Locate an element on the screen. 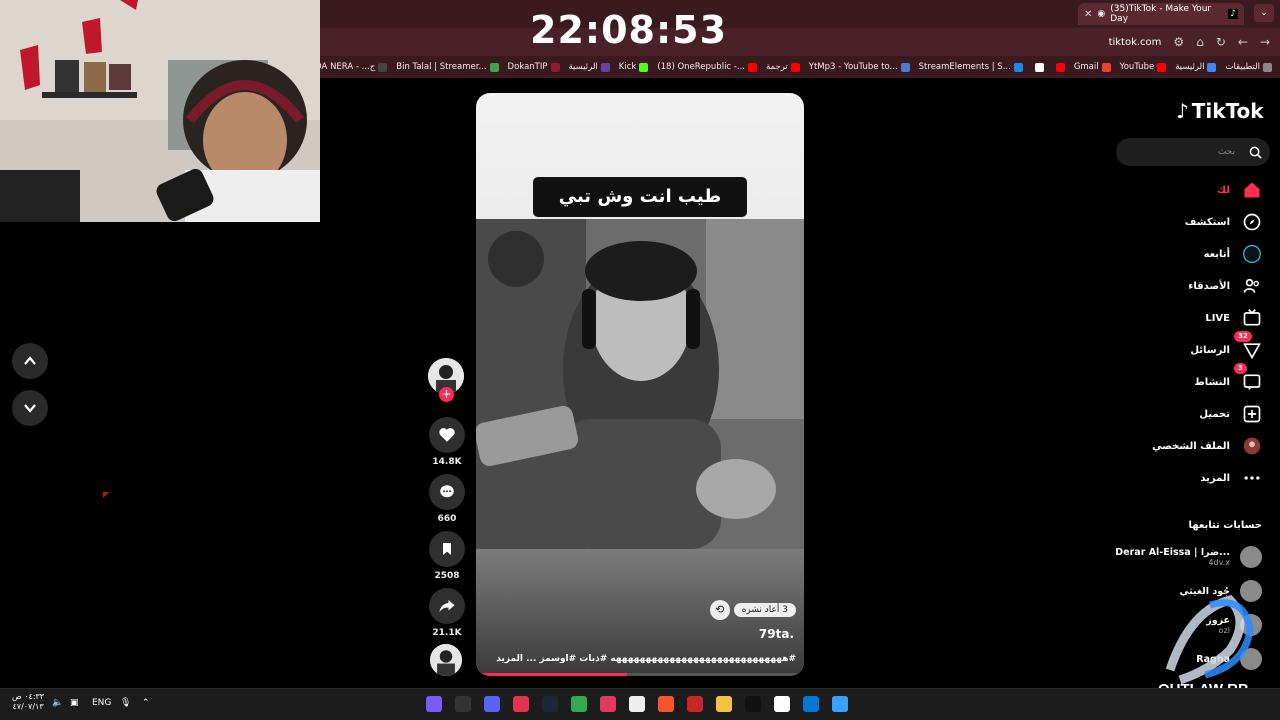  sidebar-item-friends: الأصدقاء is located at coordinates (1225, 286).